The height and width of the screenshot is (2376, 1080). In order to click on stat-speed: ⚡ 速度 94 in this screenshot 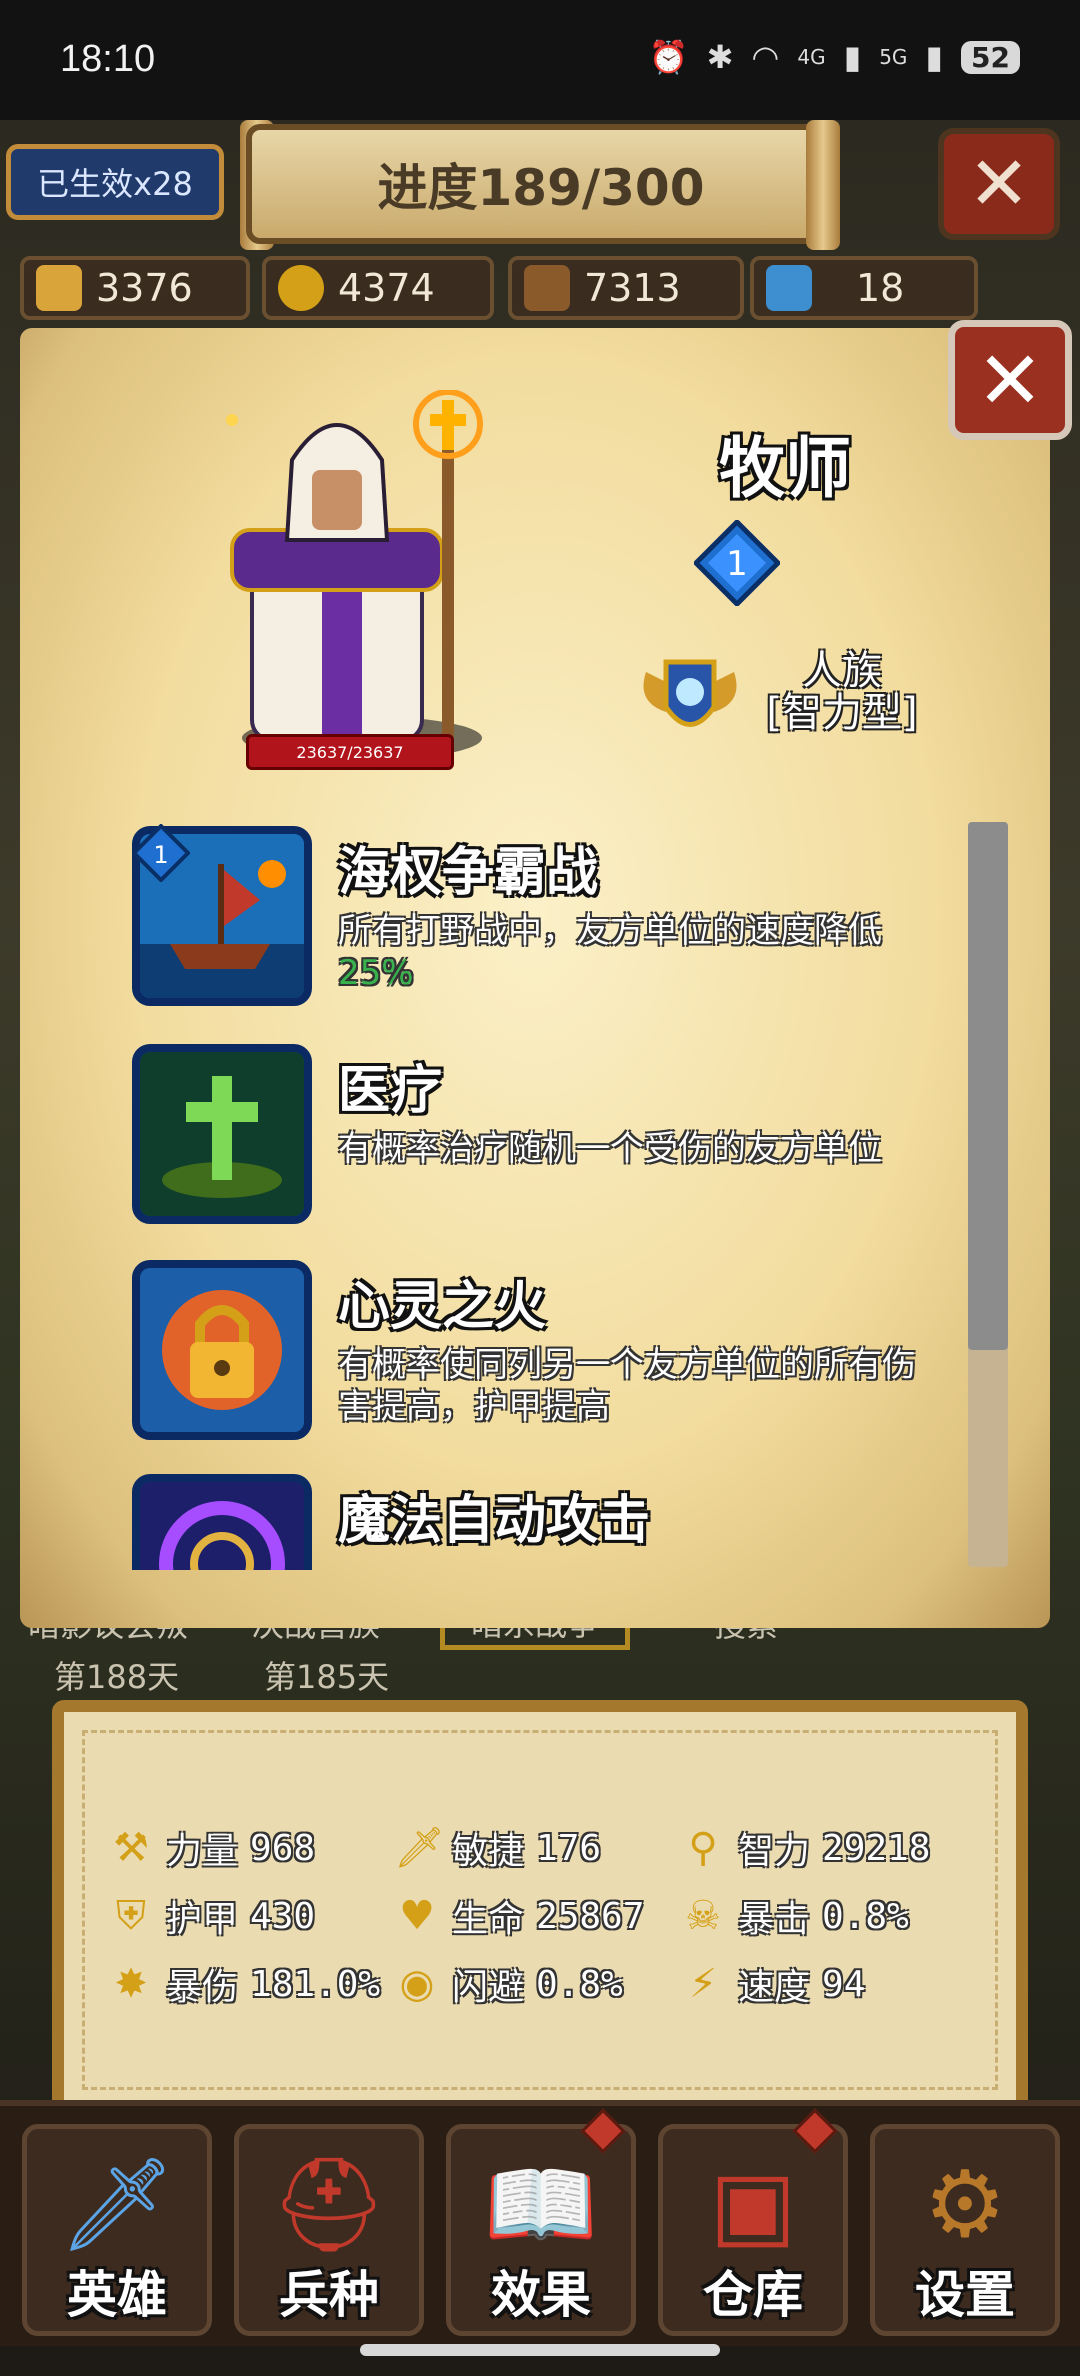, I will do `click(772, 1984)`.